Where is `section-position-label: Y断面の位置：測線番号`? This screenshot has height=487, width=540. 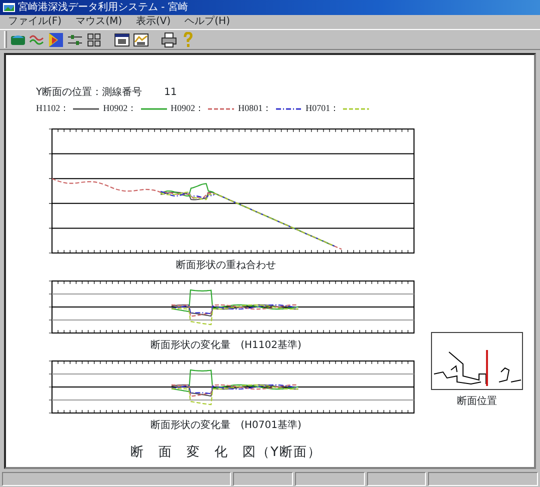
section-position-label: Y断面の位置：測線番号 is located at coordinates (89, 93).